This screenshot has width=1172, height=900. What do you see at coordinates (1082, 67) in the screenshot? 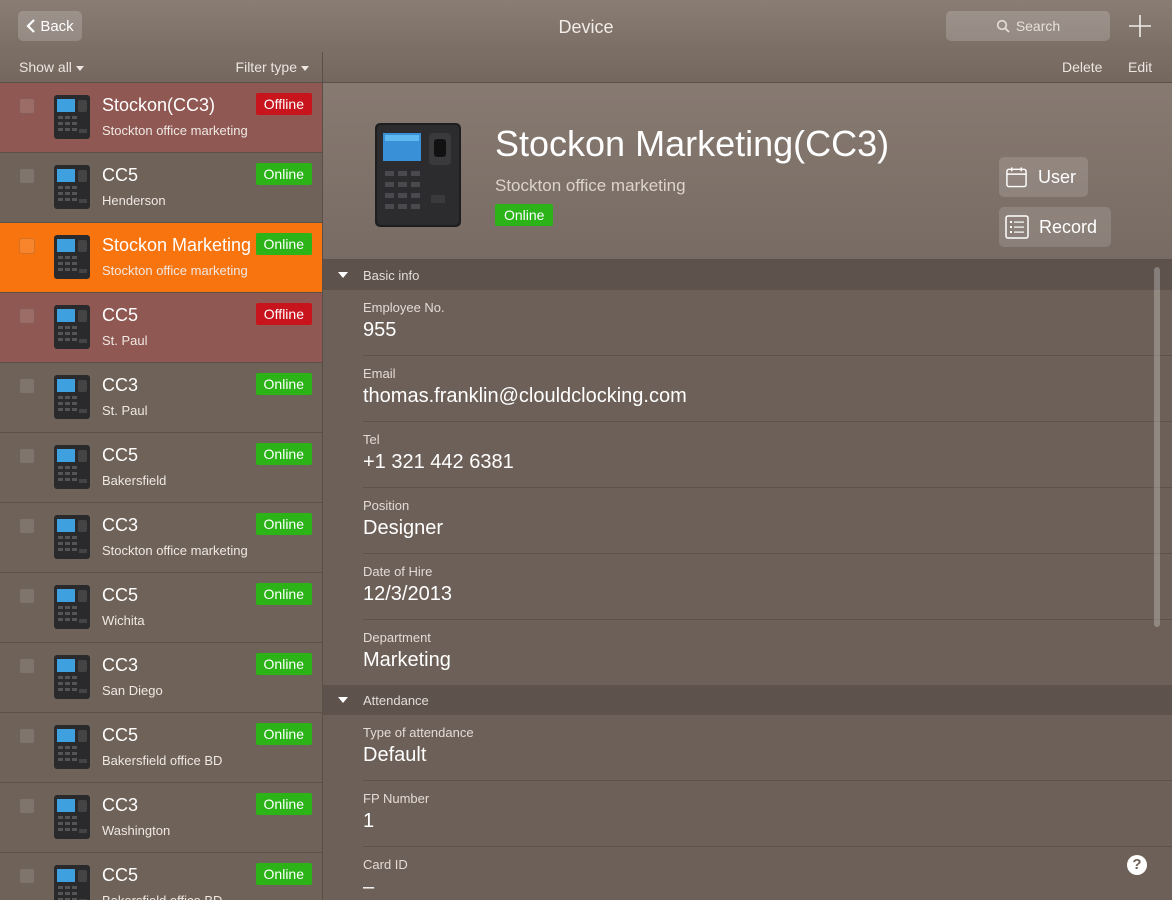
I see `delete-button: Delete` at bounding box center [1082, 67].